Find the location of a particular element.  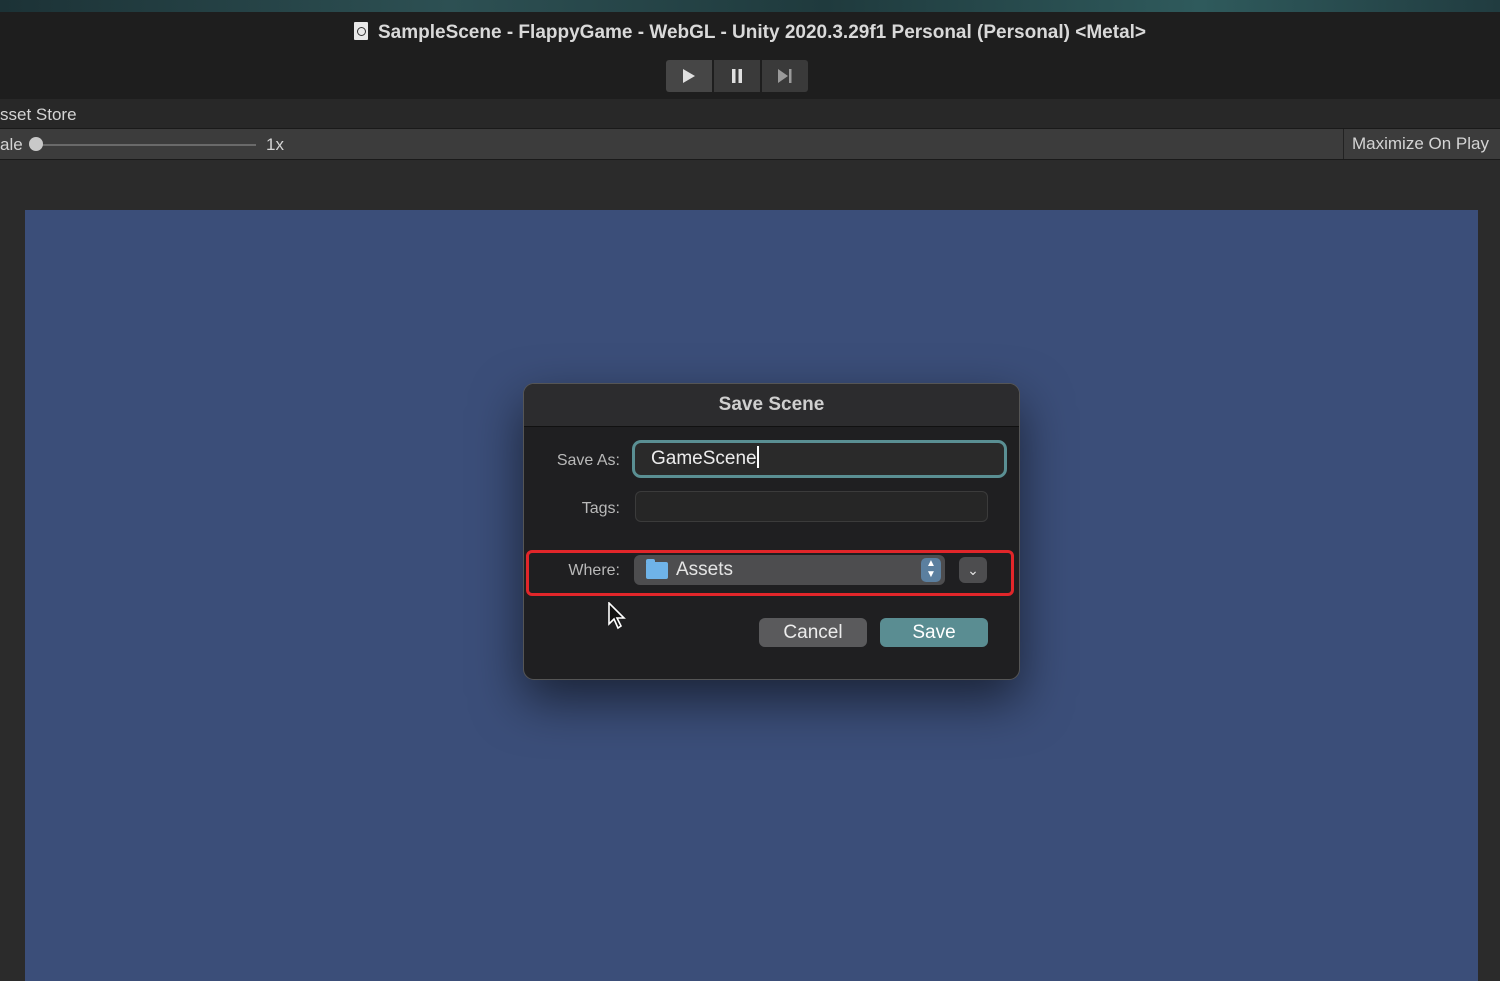

step-button is located at coordinates (785, 76).